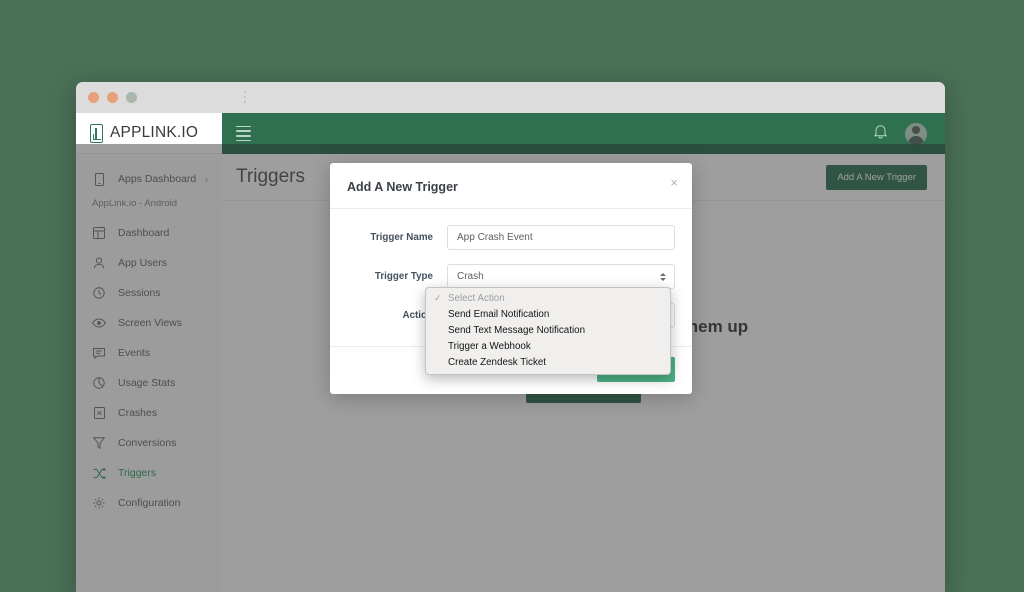 The height and width of the screenshot is (592, 1024). Describe the element at coordinates (489, 346) in the screenshot. I see `dropdown-option-label: Trigger a Webhook` at that location.